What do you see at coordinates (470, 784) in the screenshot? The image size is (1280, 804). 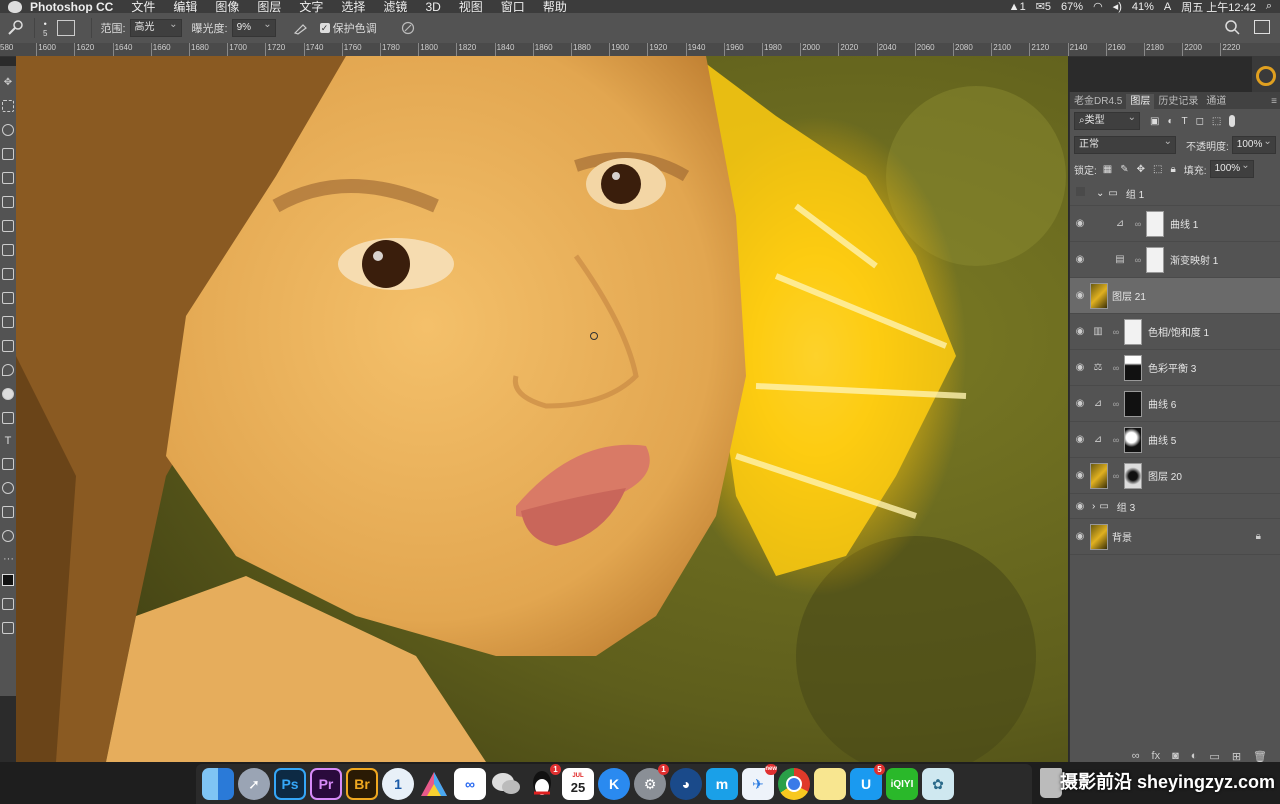 I see `baidu-netdisk-icon: ∞` at bounding box center [470, 784].